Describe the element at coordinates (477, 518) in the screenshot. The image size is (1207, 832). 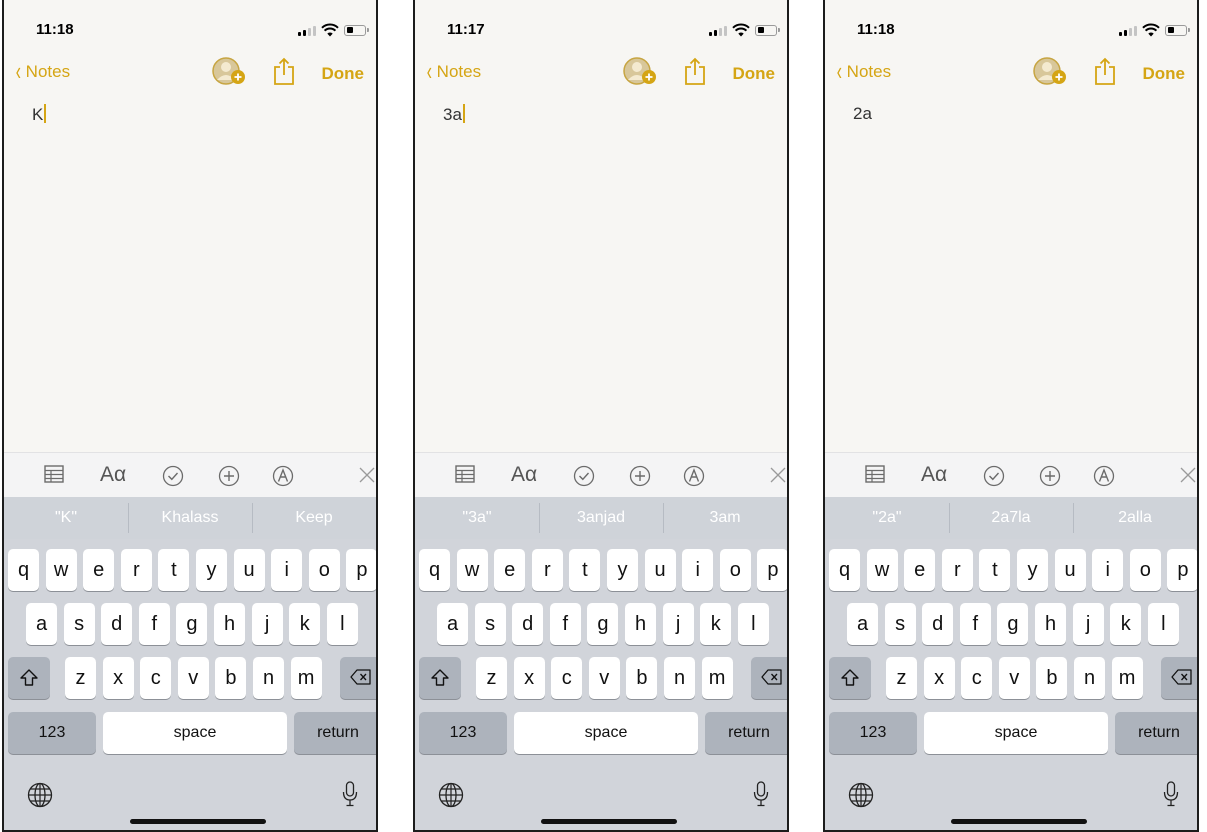
I see `suggestion-quoted: "3a"` at that location.